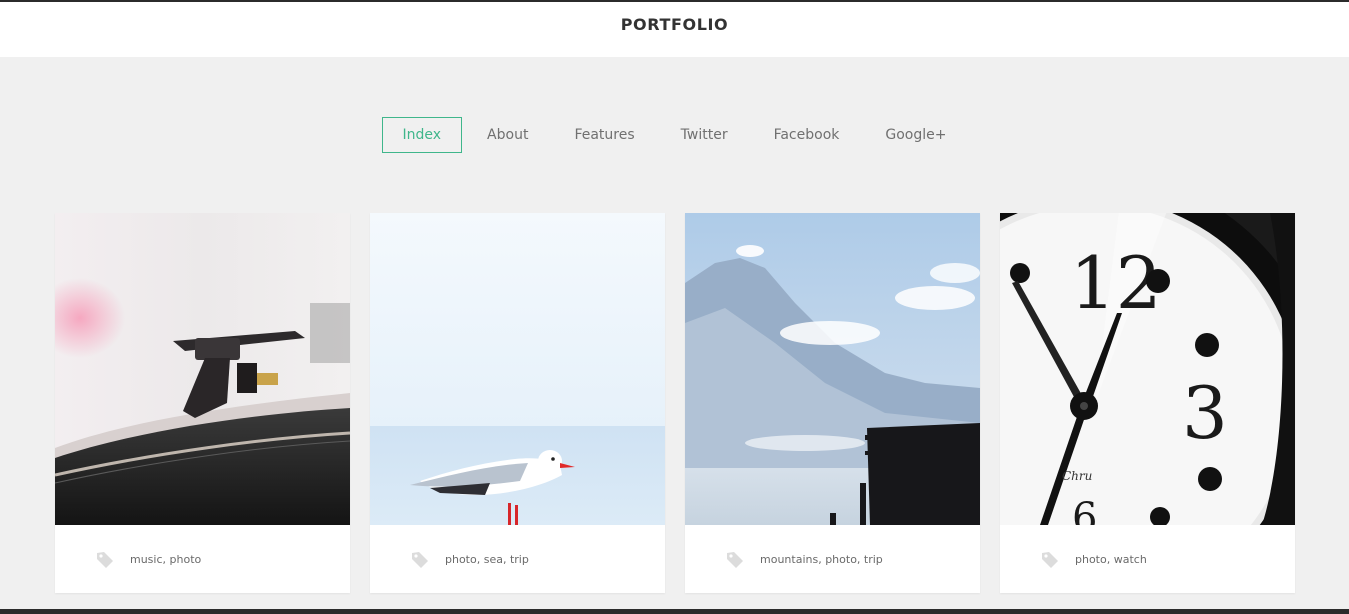 The width and height of the screenshot is (1349, 614). Describe the element at coordinates (1077, 476) in the screenshot. I see `svg-text: Chru` at that location.